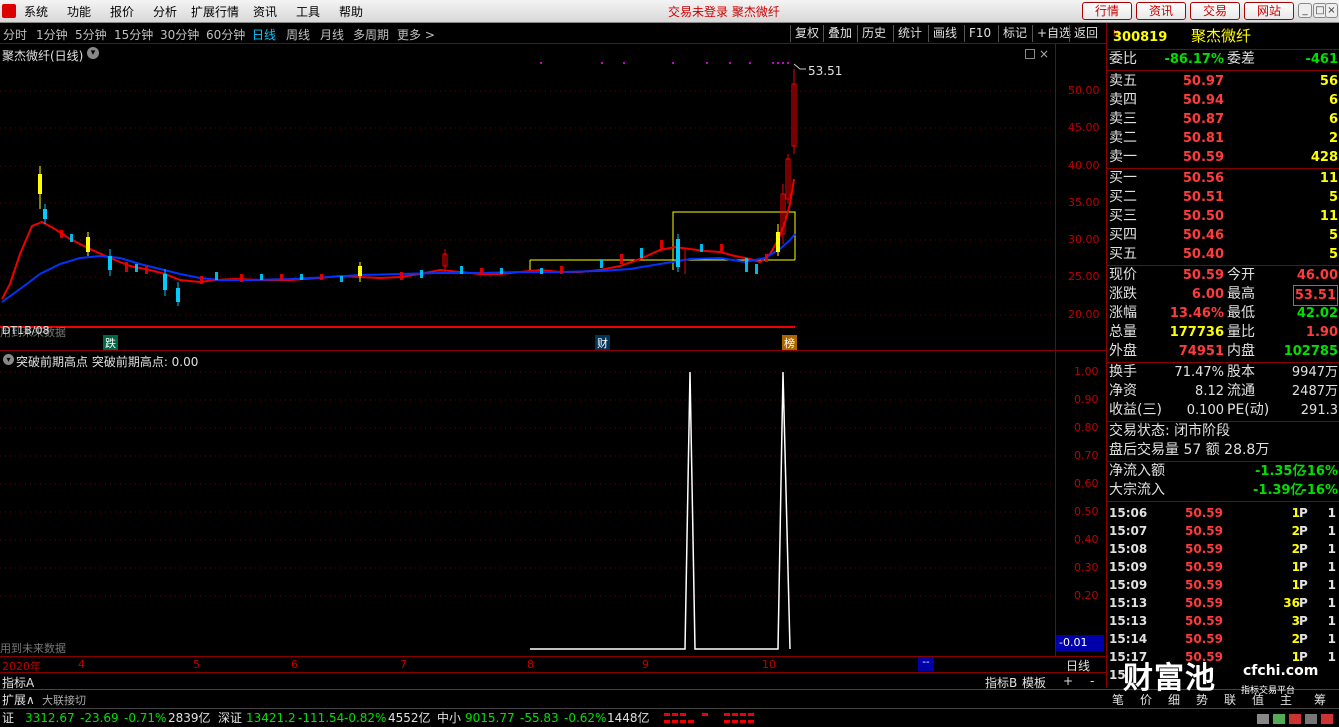 The image size is (1339, 727). Describe the element at coordinates (1215, 11) in the screenshot. I see `trade-button: 交易` at that location.